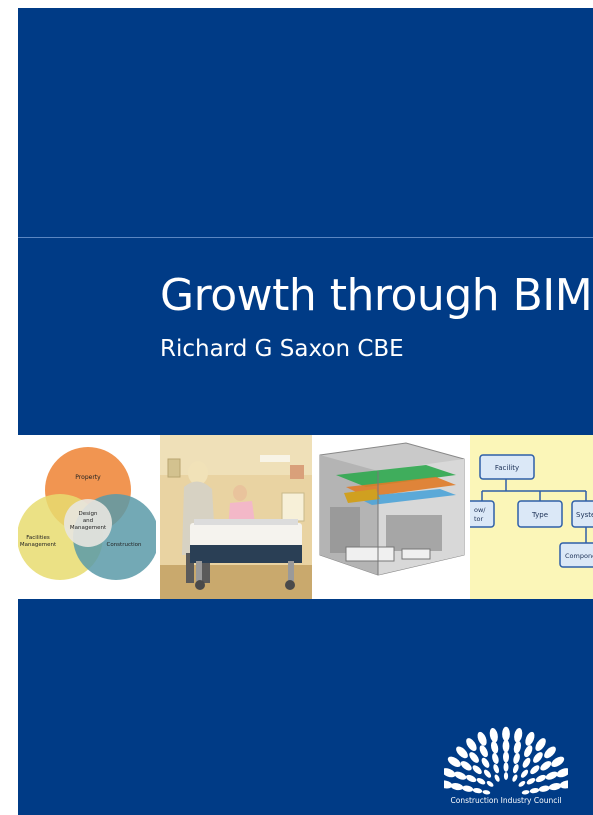  I want to click on hierarchy-chart-image: Facility ow/ tor Type System Component, so click(531, 517).